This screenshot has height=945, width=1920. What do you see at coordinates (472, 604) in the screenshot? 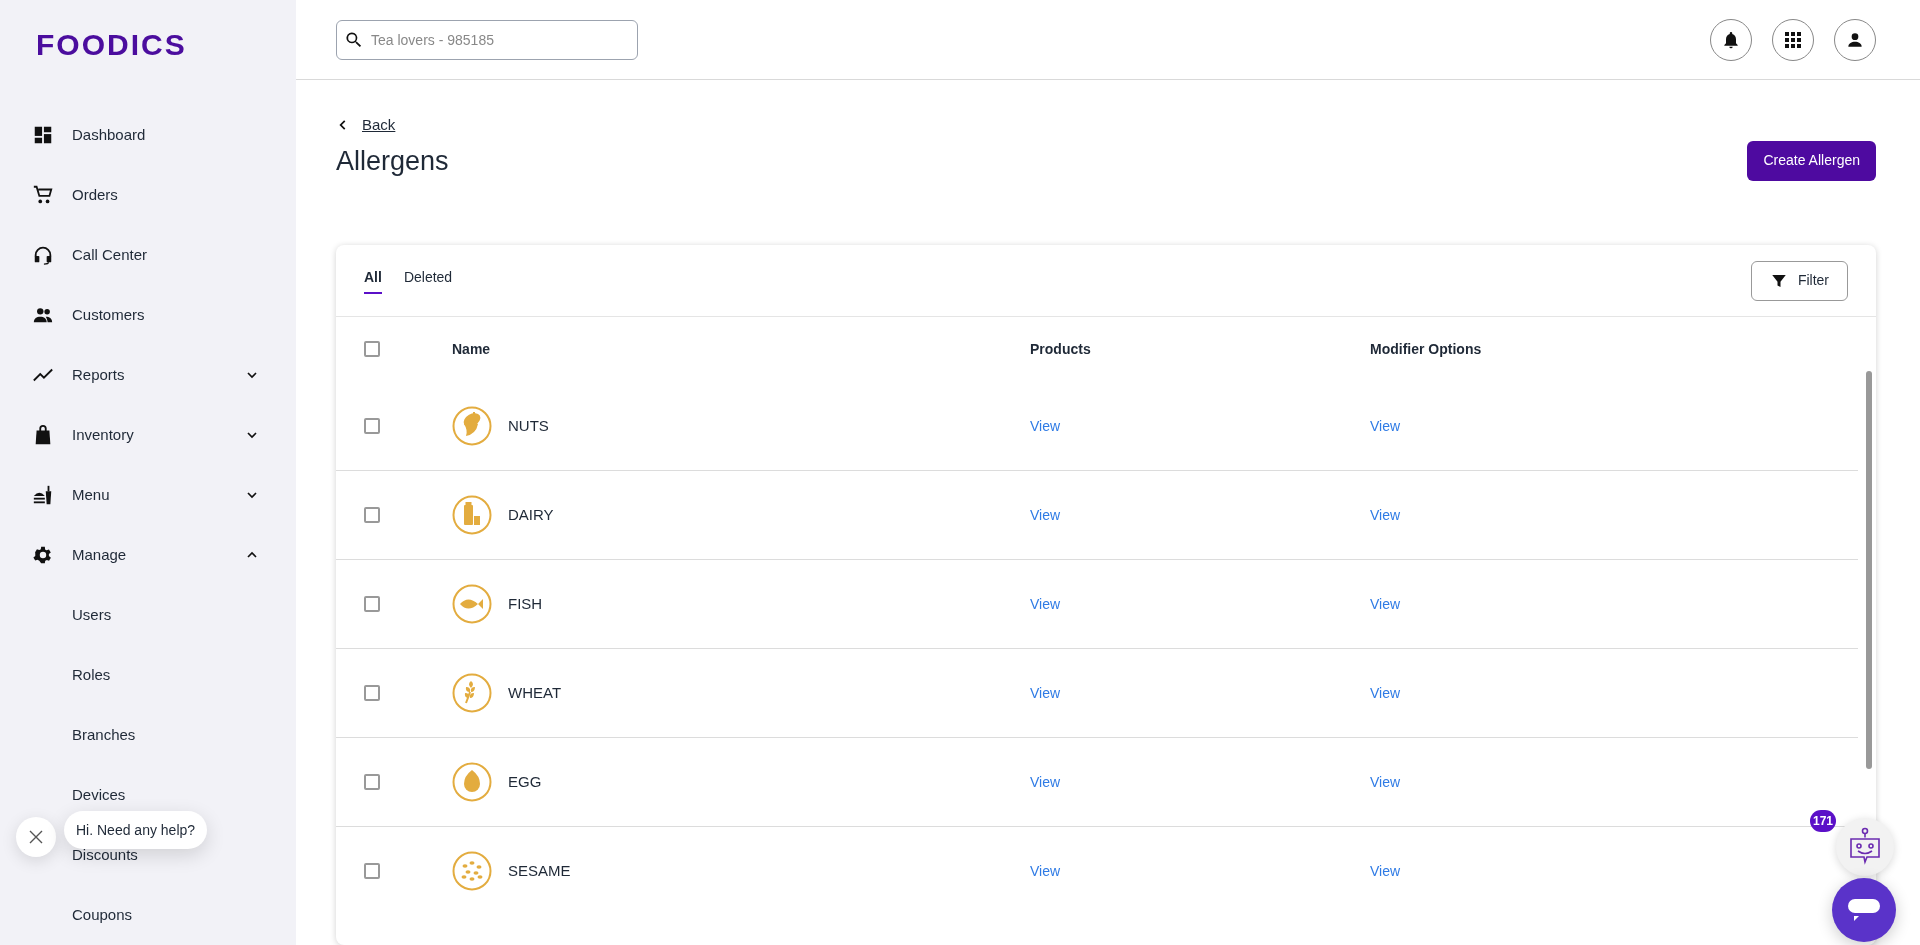
I see `fish-icon` at bounding box center [472, 604].